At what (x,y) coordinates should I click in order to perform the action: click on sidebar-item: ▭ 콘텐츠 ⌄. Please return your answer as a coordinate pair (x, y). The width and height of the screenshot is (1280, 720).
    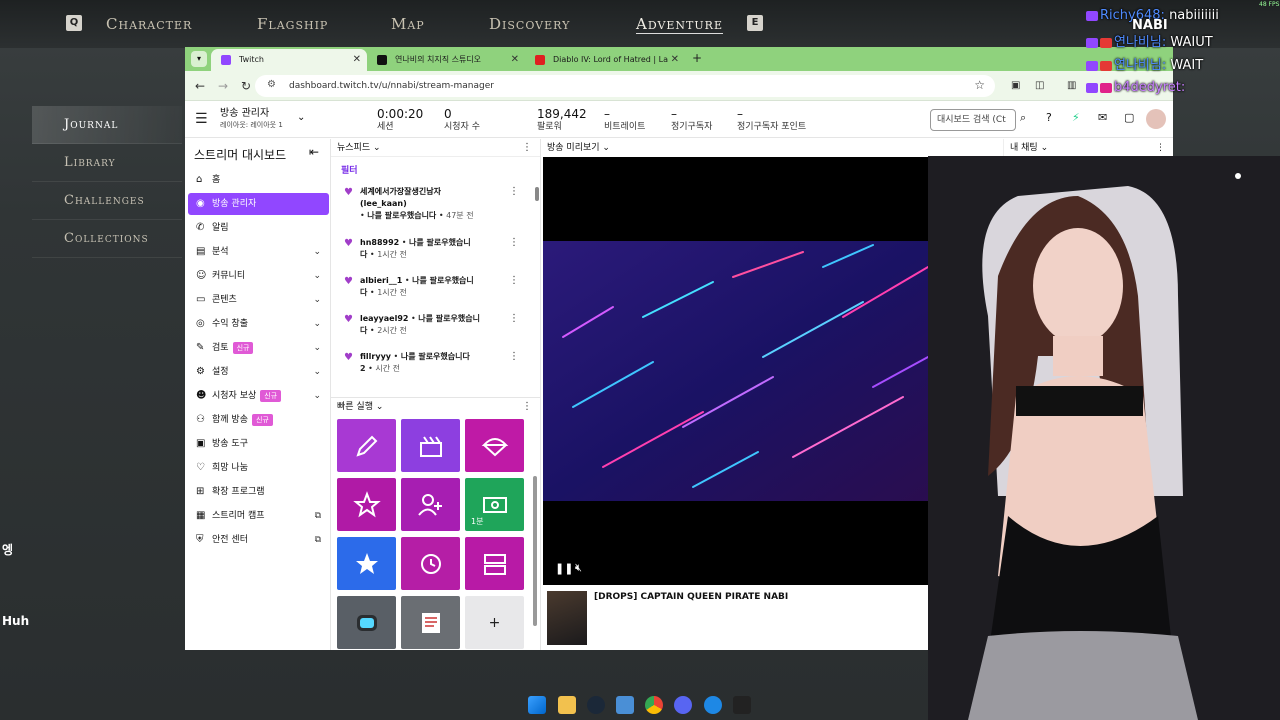
    Looking at the image, I should click on (258, 300).